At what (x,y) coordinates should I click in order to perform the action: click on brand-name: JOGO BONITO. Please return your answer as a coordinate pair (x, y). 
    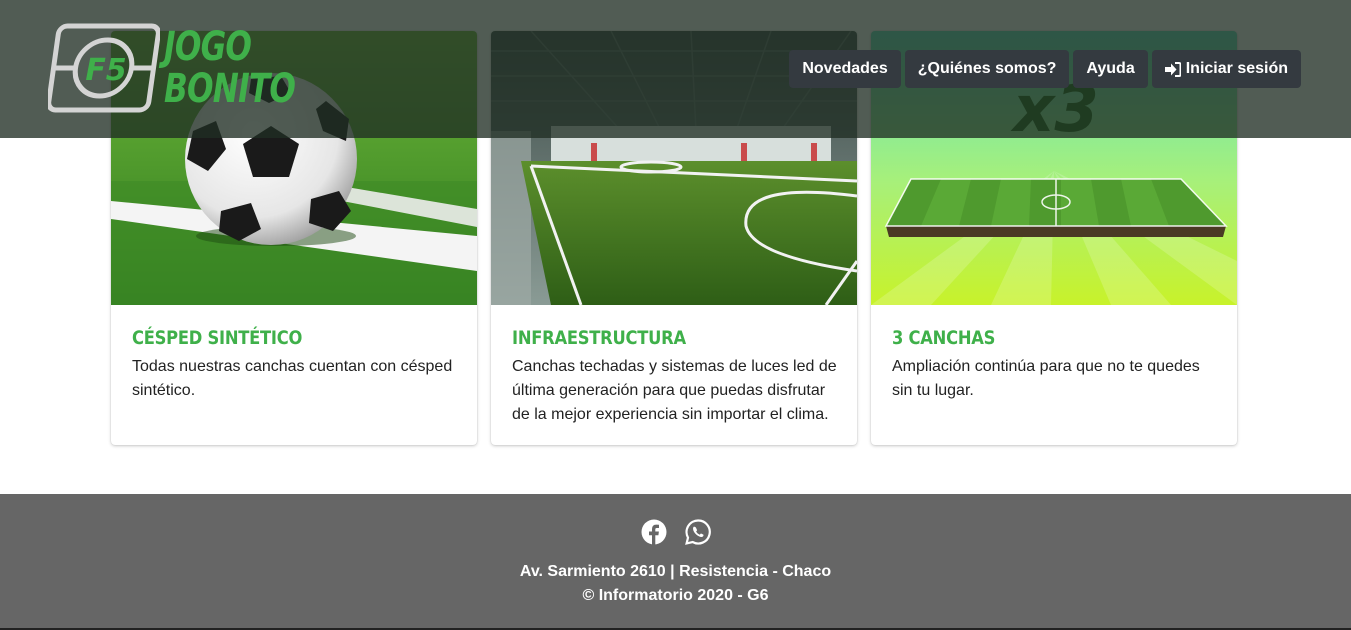
    Looking at the image, I should click on (230, 68).